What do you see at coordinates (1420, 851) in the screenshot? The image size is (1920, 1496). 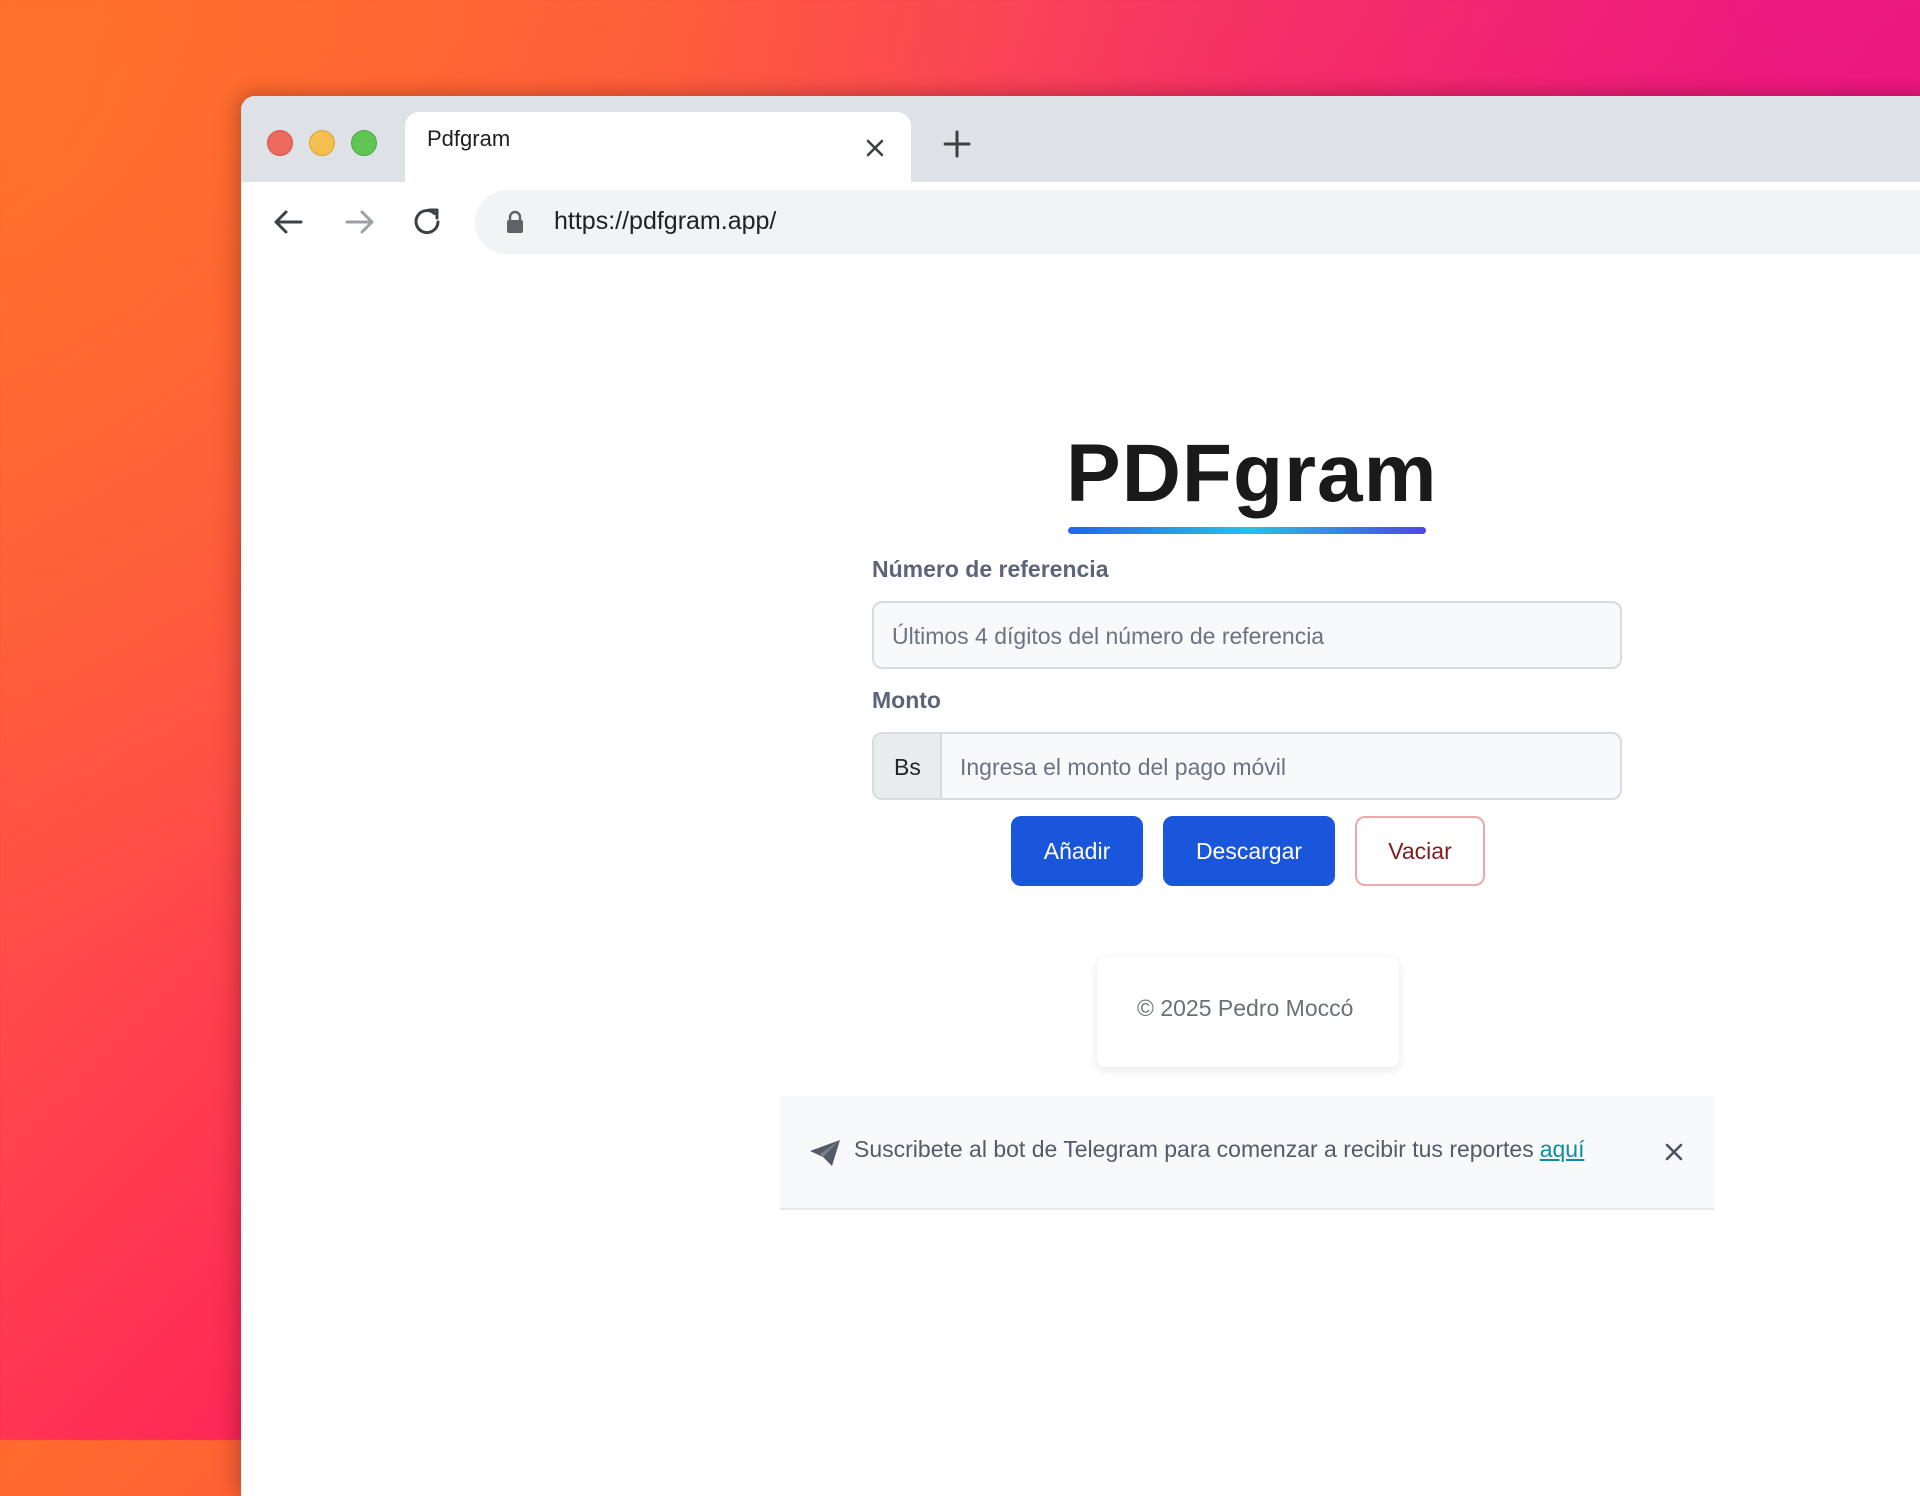 I see `clear-button: Vaciar` at bounding box center [1420, 851].